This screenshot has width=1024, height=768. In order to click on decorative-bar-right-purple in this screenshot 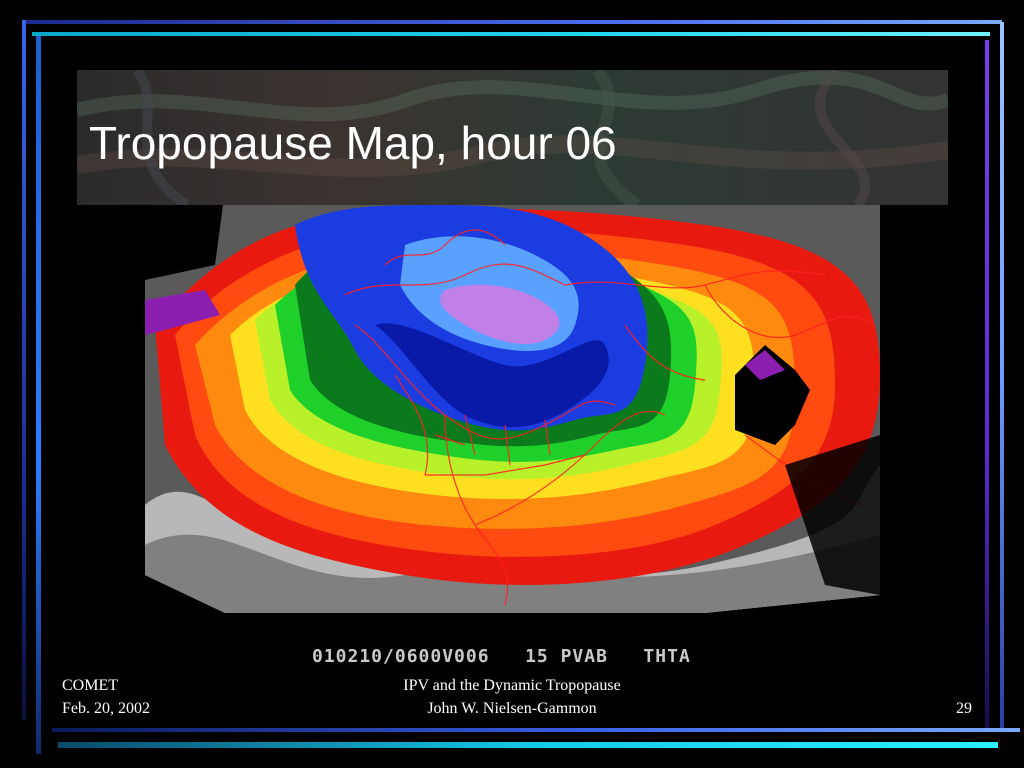, I will do `click(987, 385)`.